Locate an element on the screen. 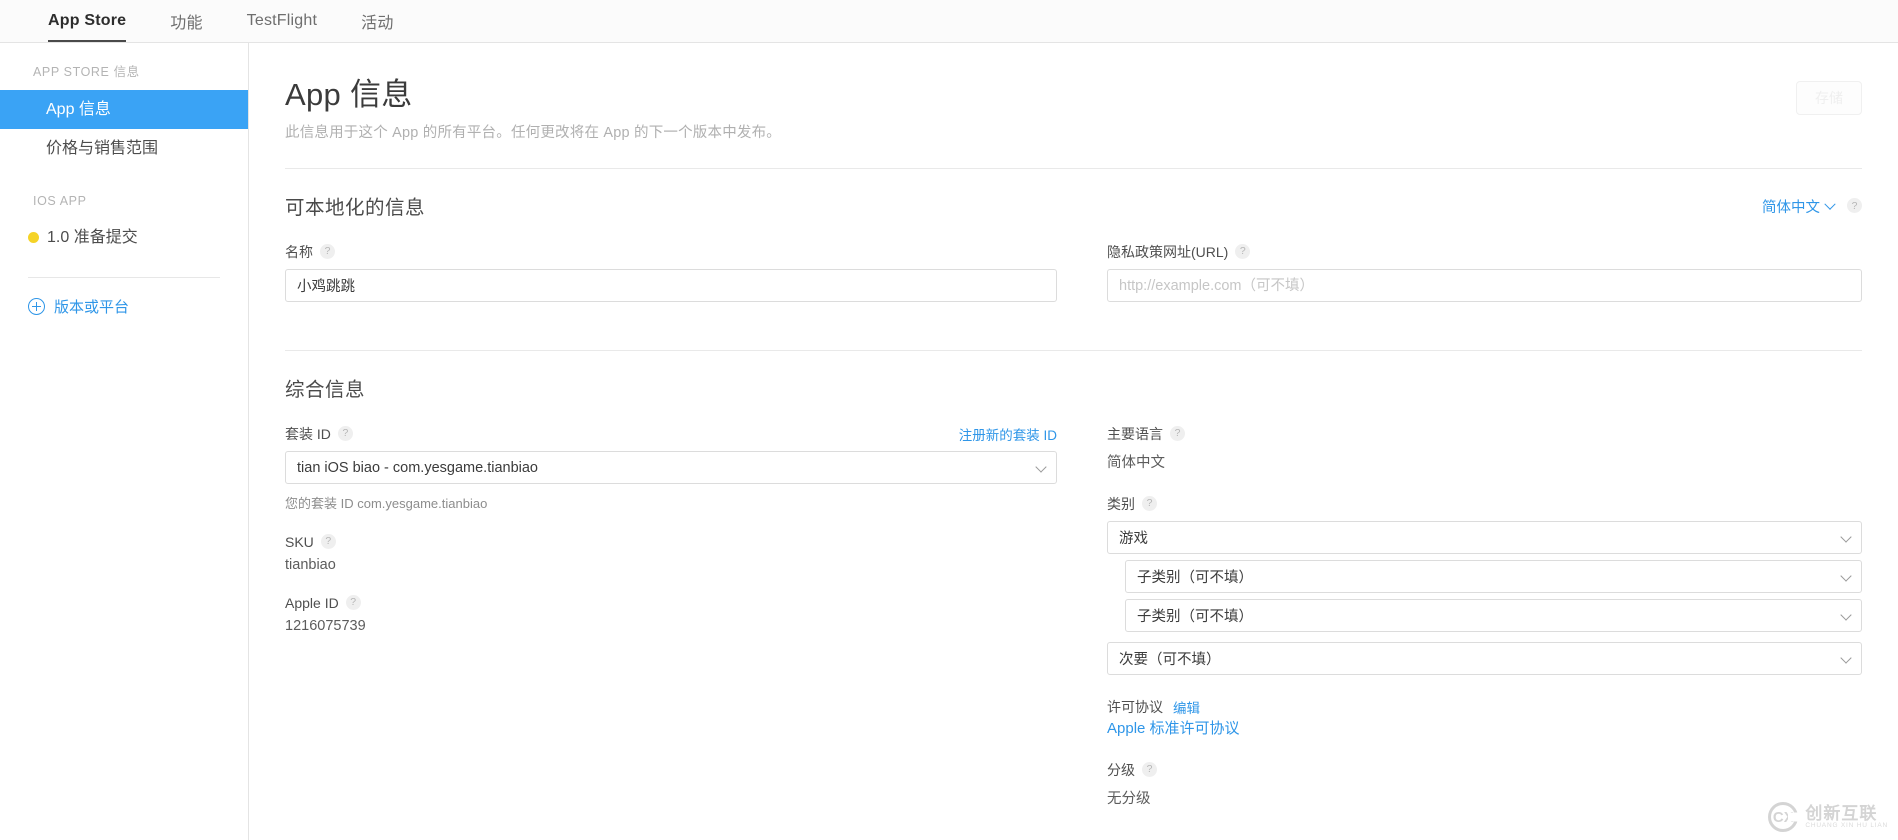 Image resolution: width=1898 pixels, height=840 pixels. save-button: 存储 is located at coordinates (1829, 98).